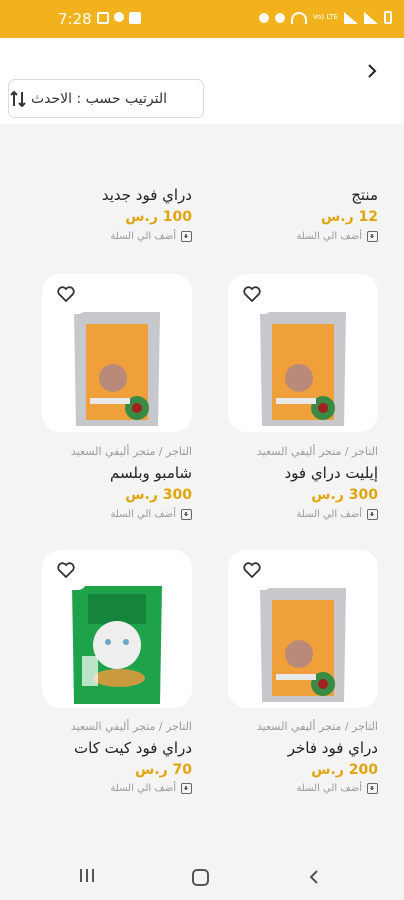 The image size is (404, 900). I want to click on product-name: شامبو وبلسم, so click(151, 473).